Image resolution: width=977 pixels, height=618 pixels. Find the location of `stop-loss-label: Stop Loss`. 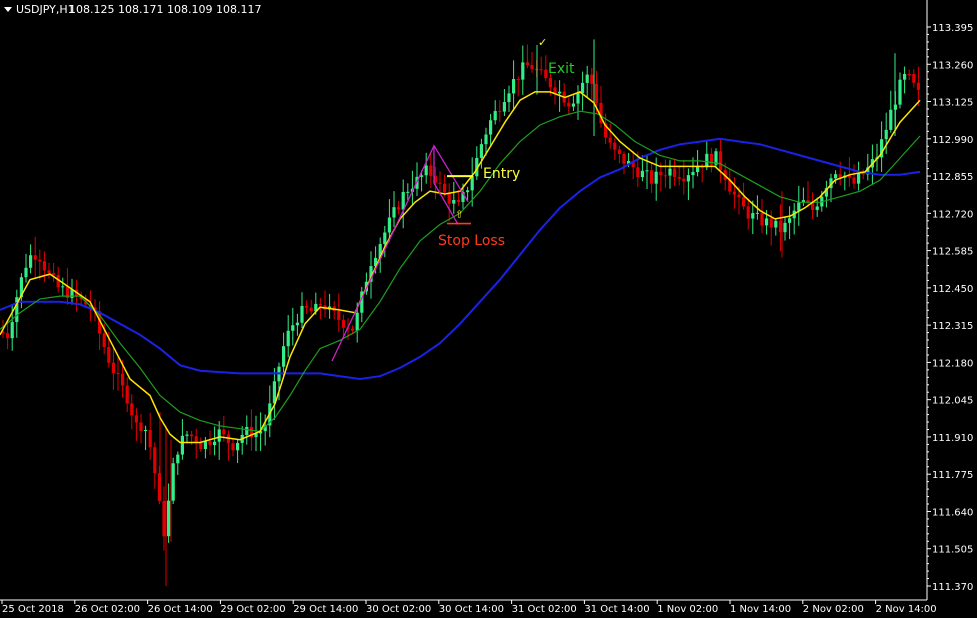

stop-loss-label: Stop Loss is located at coordinates (471, 241).